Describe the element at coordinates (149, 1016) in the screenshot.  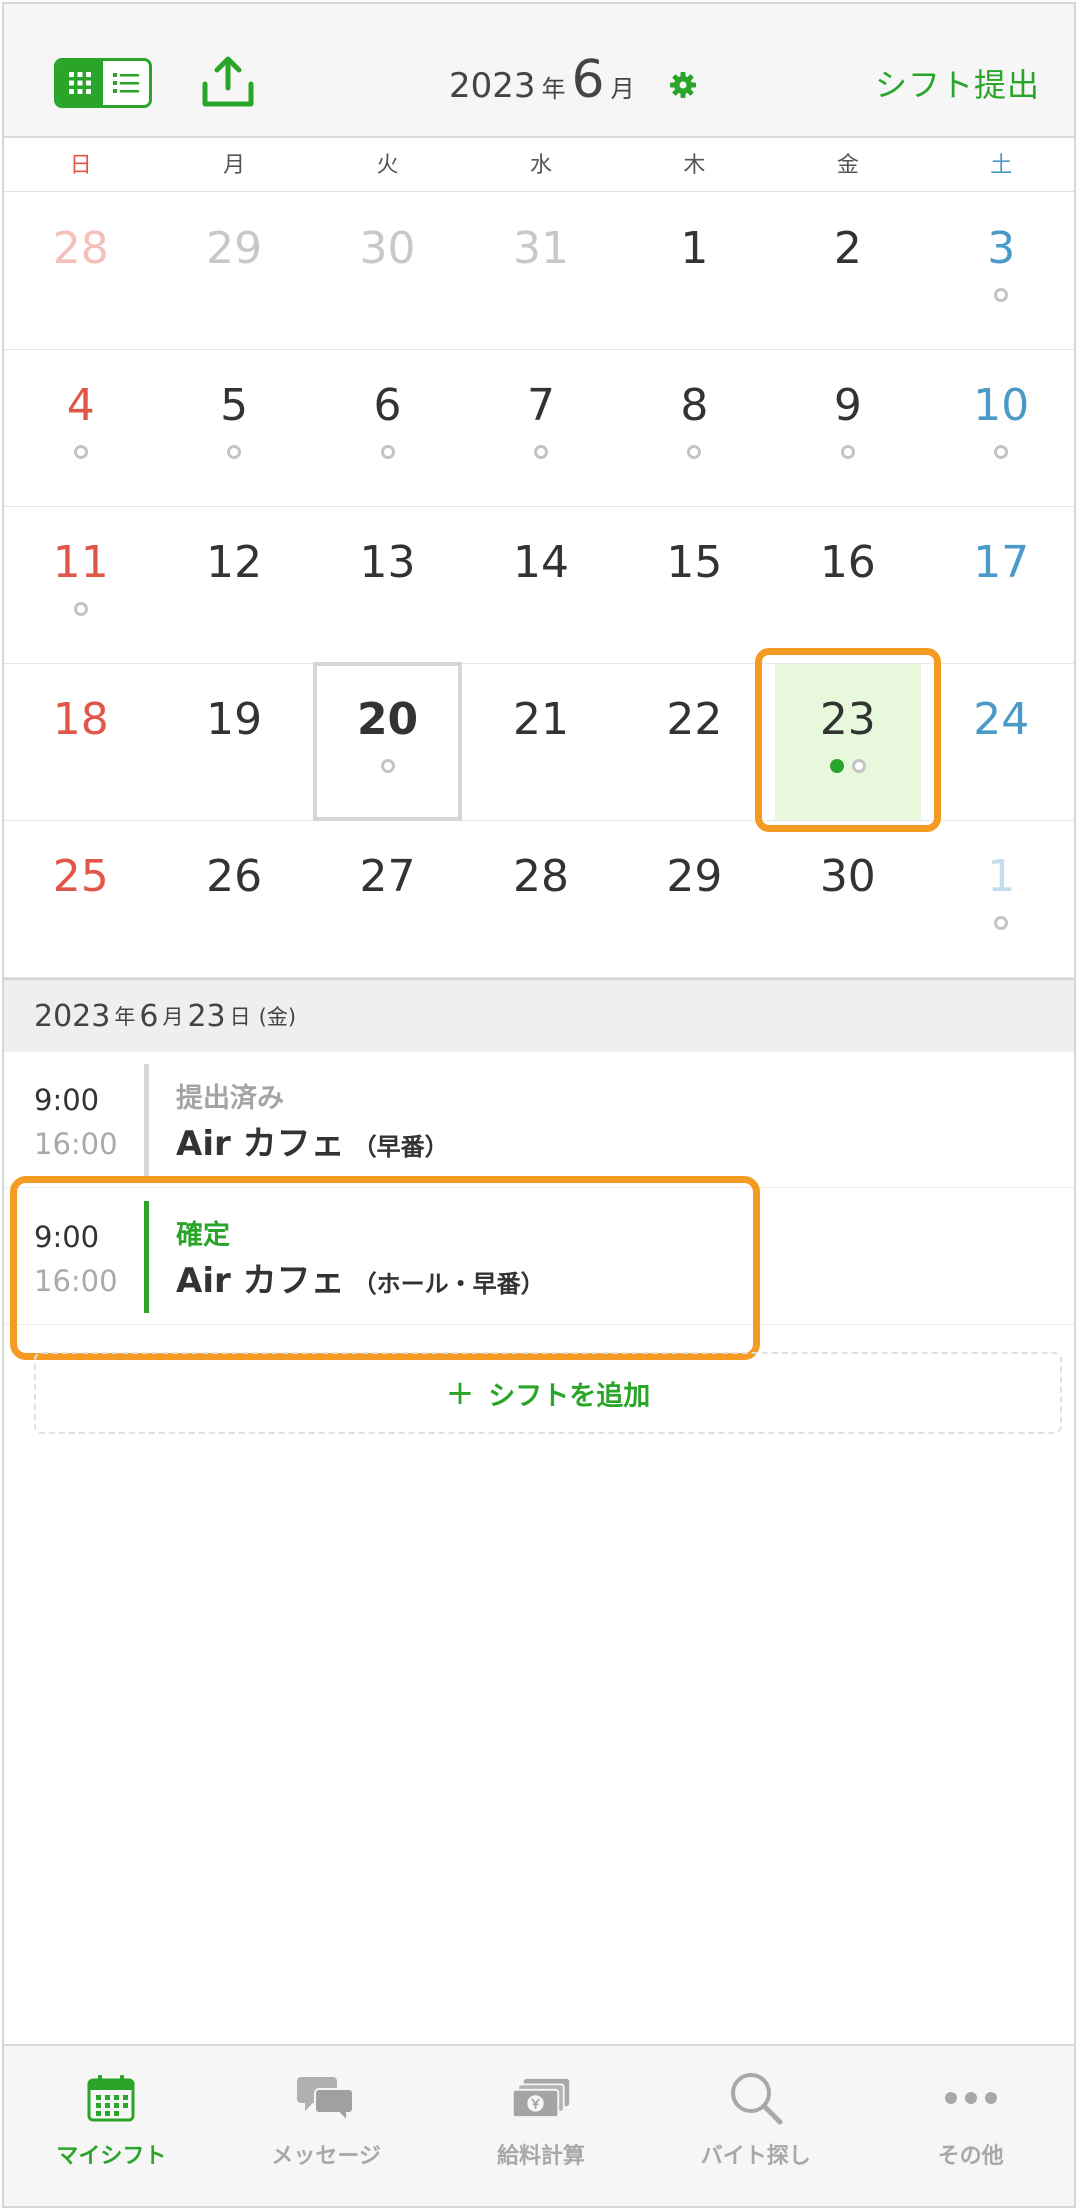
I see `selected-month: 6` at that location.